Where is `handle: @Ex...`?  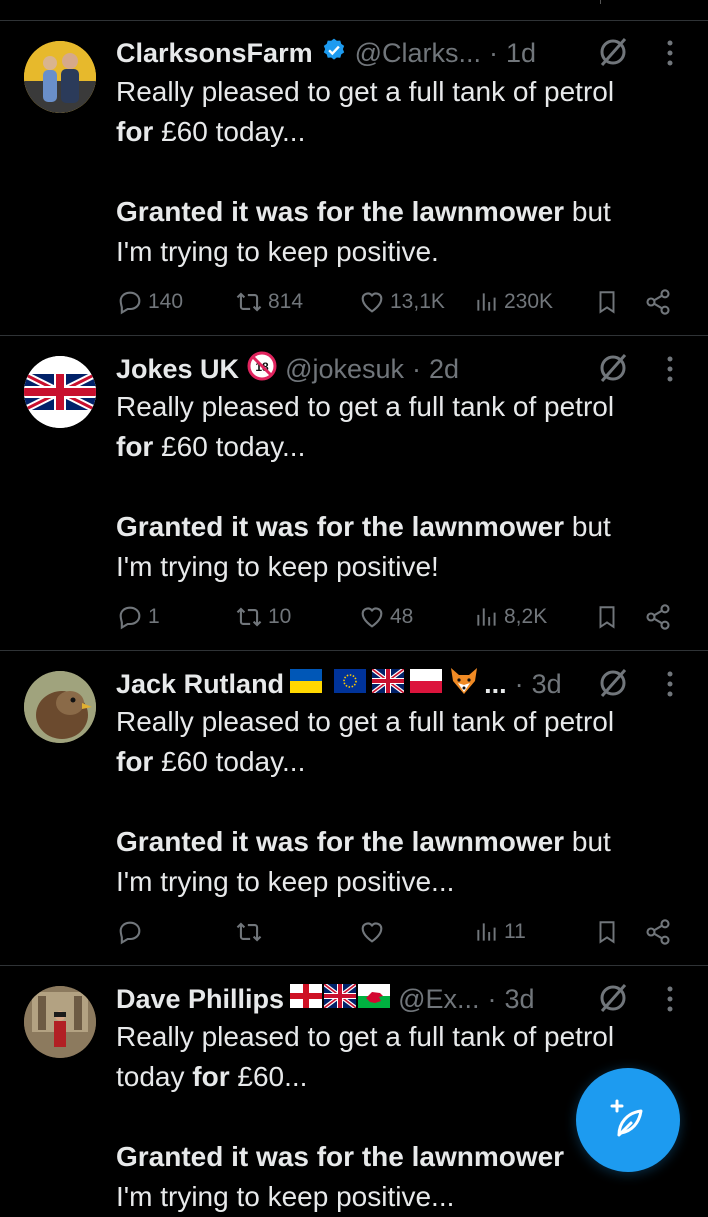 handle: @Ex... is located at coordinates (438, 999).